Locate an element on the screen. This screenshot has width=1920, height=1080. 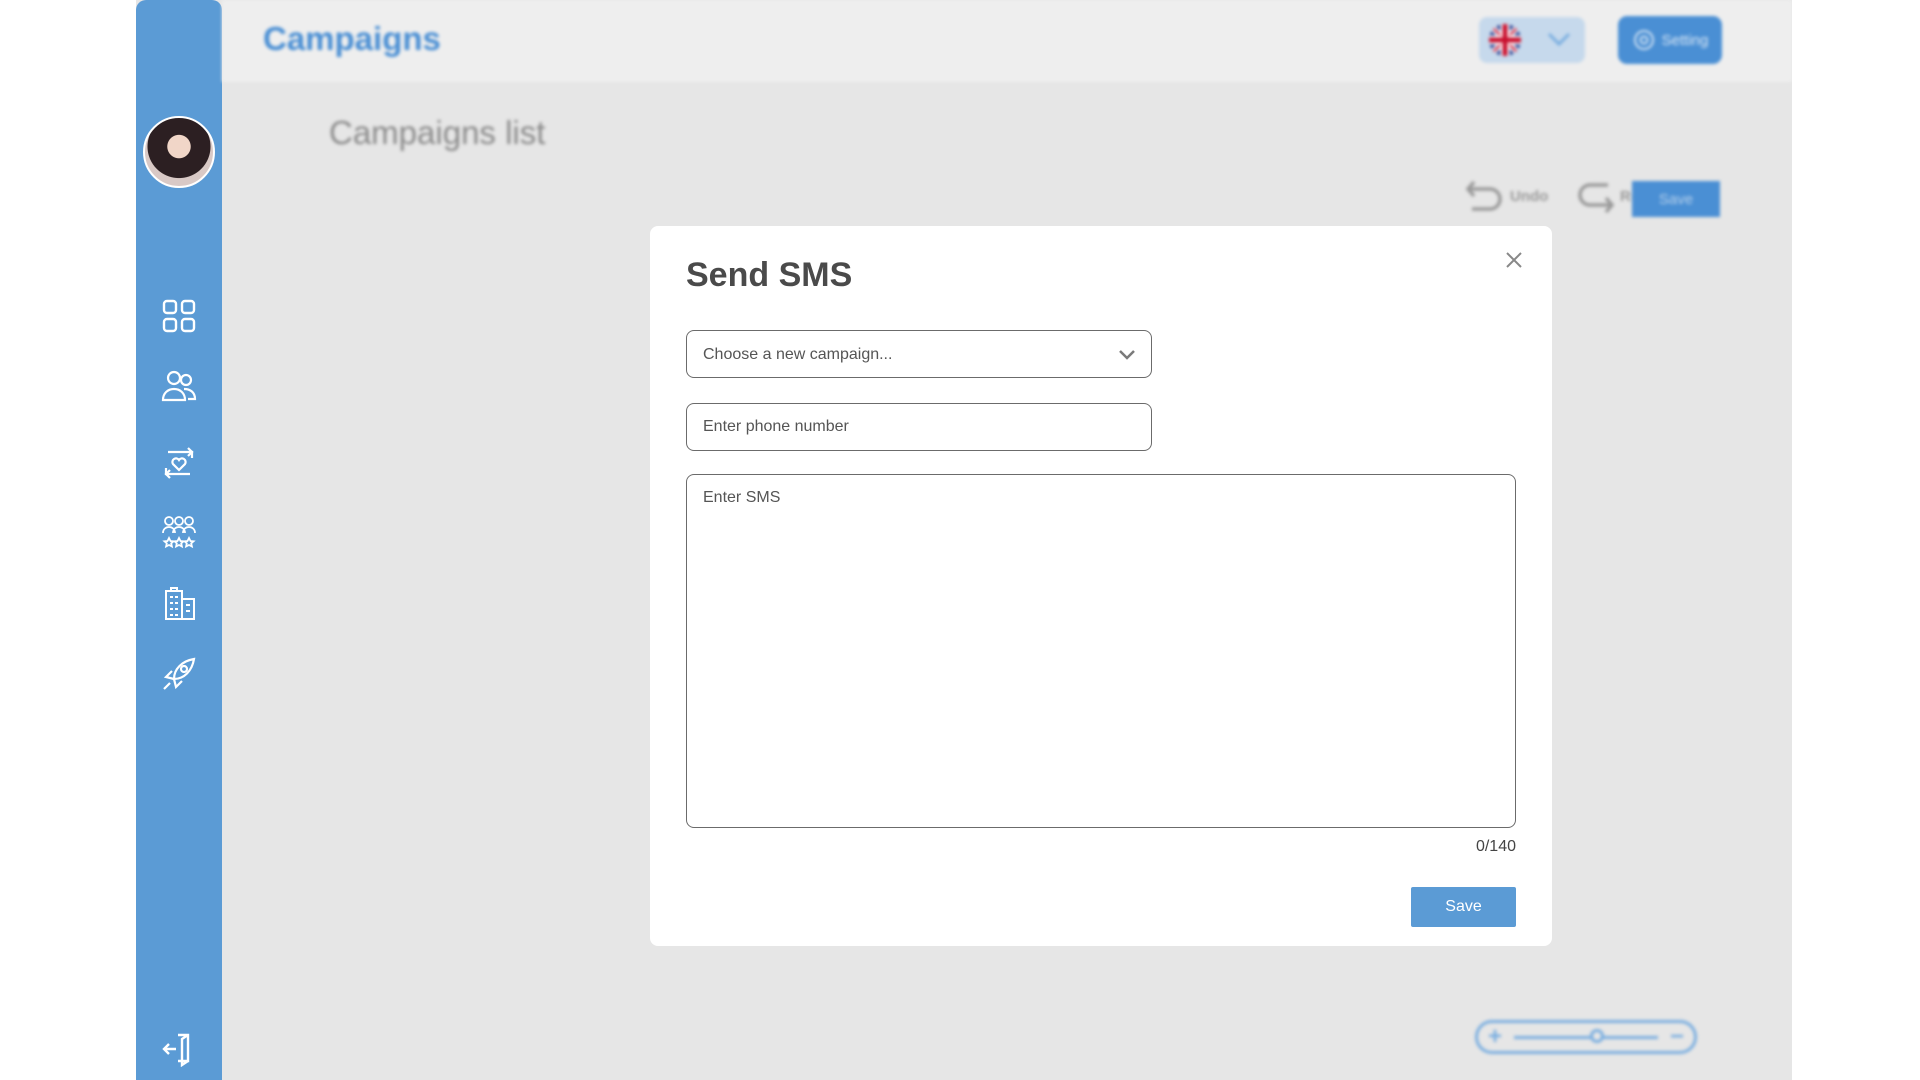
undo-icon is located at coordinates (1483, 195).